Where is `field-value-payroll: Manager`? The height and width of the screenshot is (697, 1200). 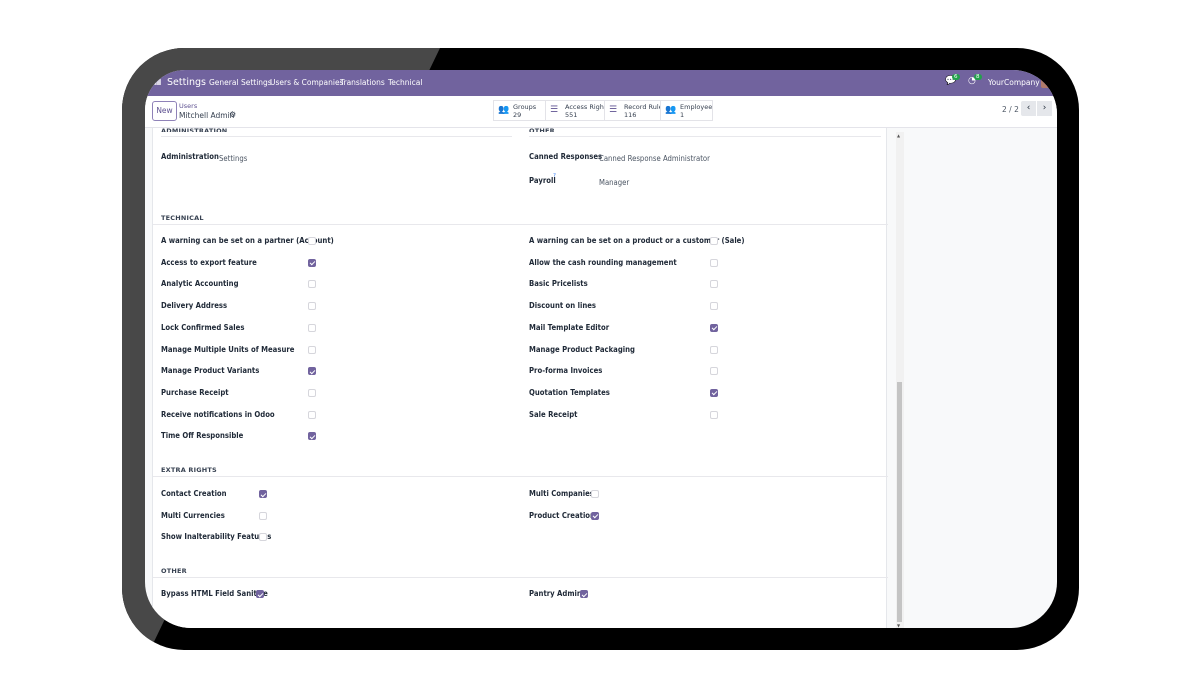
field-value-payroll: Manager is located at coordinates (614, 182).